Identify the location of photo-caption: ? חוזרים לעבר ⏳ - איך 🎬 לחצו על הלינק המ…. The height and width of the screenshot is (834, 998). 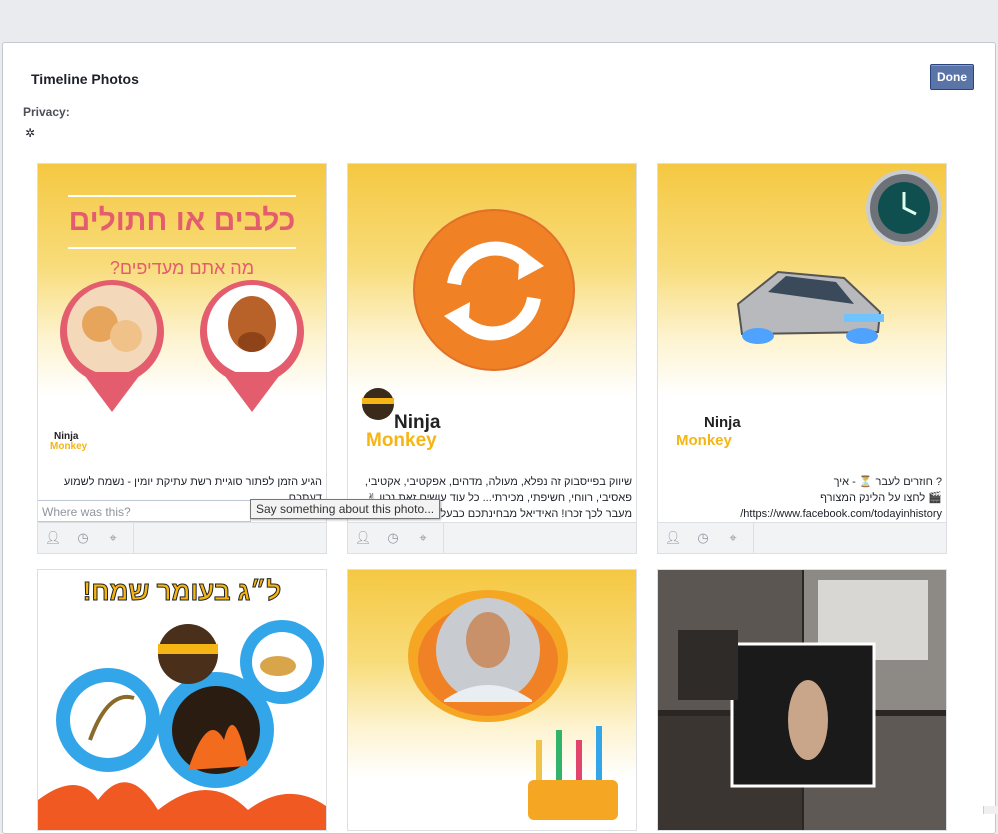
(802, 488).